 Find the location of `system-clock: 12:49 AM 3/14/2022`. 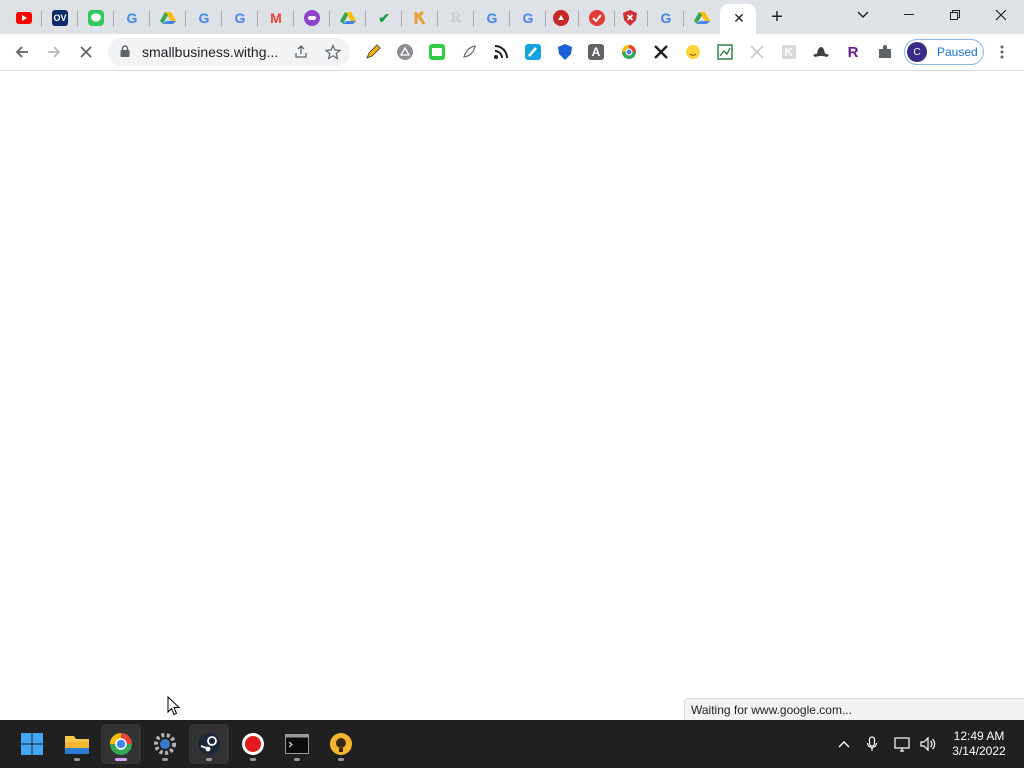

system-clock: 12:49 AM 3/14/2022 is located at coordinates (979, 744).